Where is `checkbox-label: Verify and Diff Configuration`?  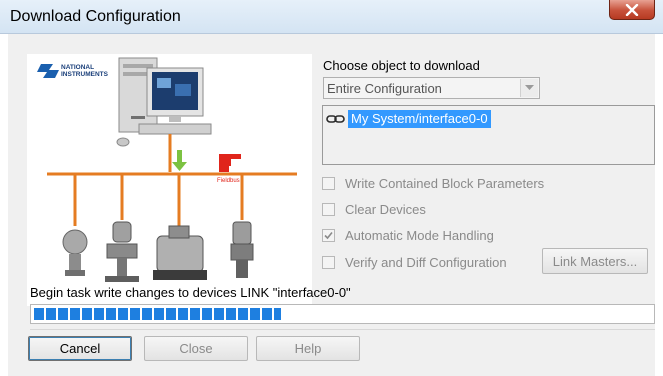
checkbox-label: Verify and Diff Configuration is located at coordinates (426, 262).